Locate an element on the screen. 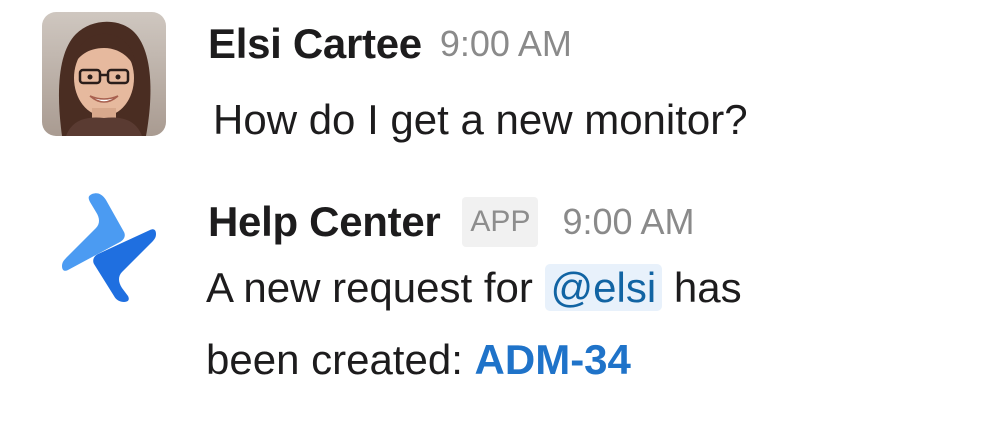  message-line-1: A new request for @elsi has is located at coordinates (474, 288).